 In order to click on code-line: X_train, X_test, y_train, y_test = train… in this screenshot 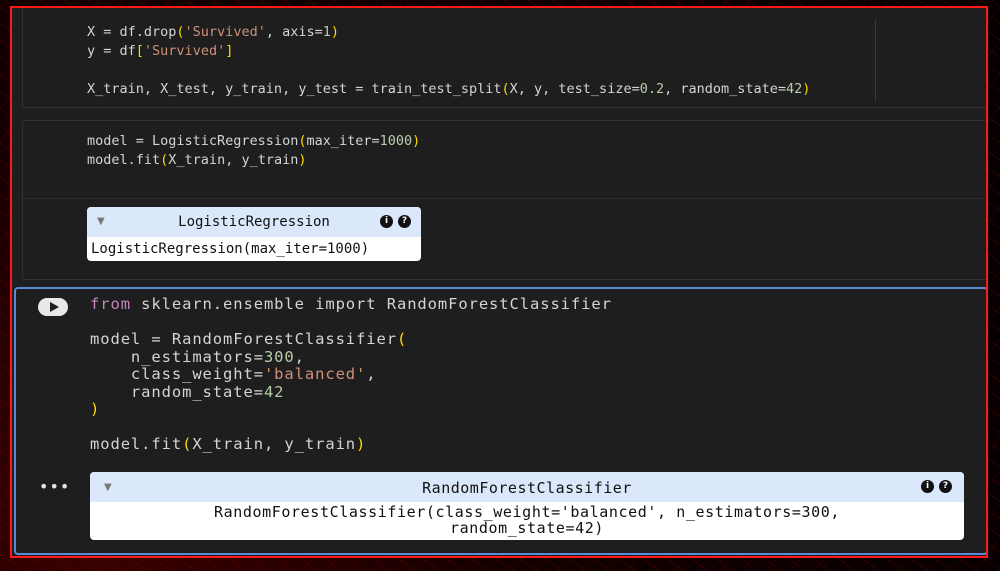, I will do `click(449, 89)`.